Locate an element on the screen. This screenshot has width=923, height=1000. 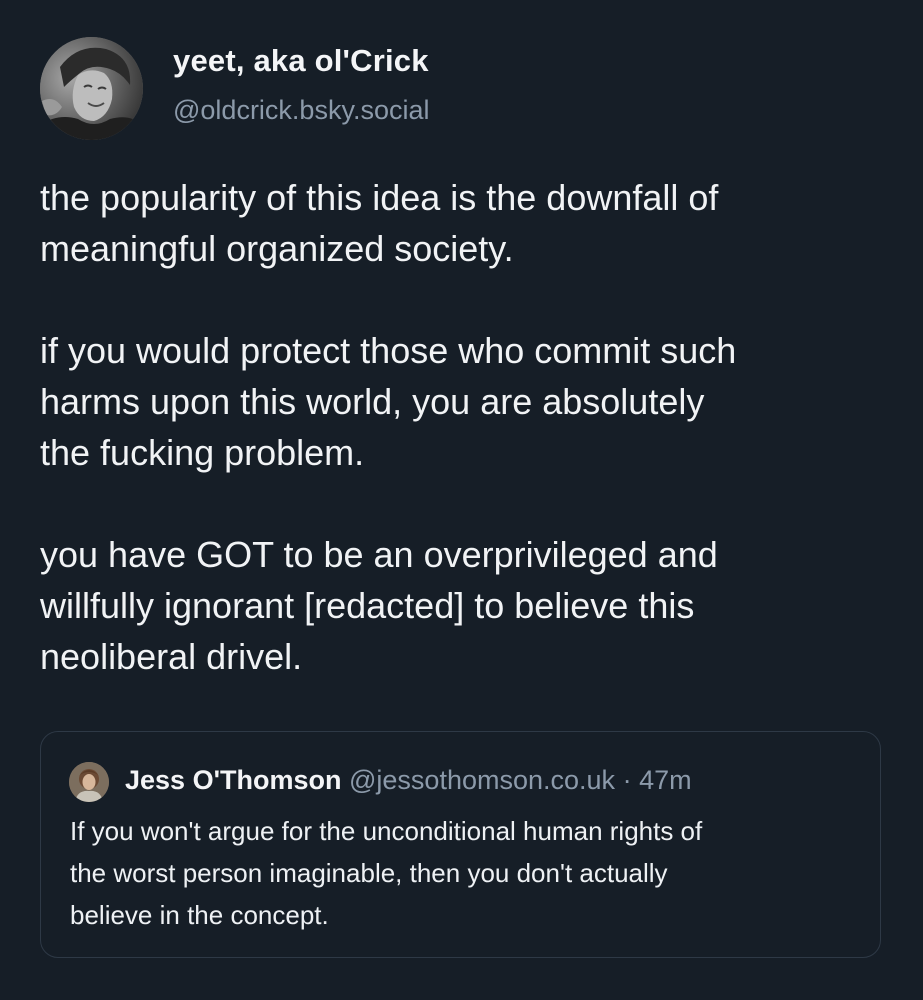
post-header: yeet, aka ol'Crick @oldcrick.bsky.social is located at coordinates (461, 89).